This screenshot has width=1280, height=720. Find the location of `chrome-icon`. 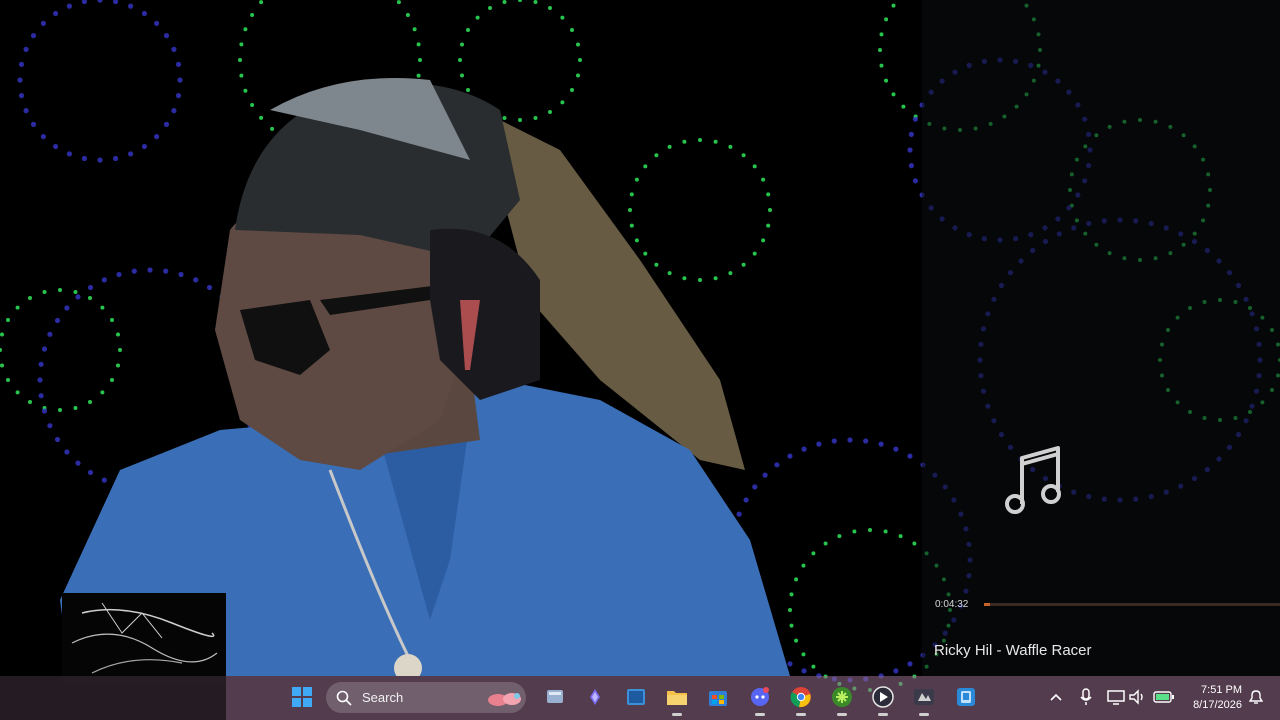

chrome-icon is located at coordinates (801, 700).